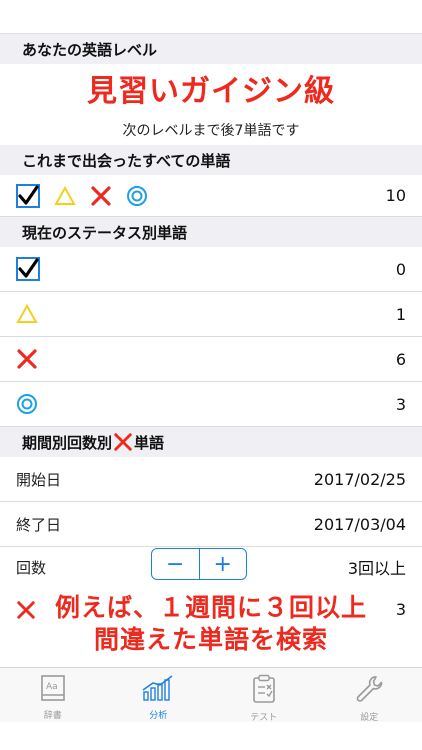 This screenshot has width=422, height=750. I want to click on status-section-header: 現在のステータス別単語, so click(211, 232).